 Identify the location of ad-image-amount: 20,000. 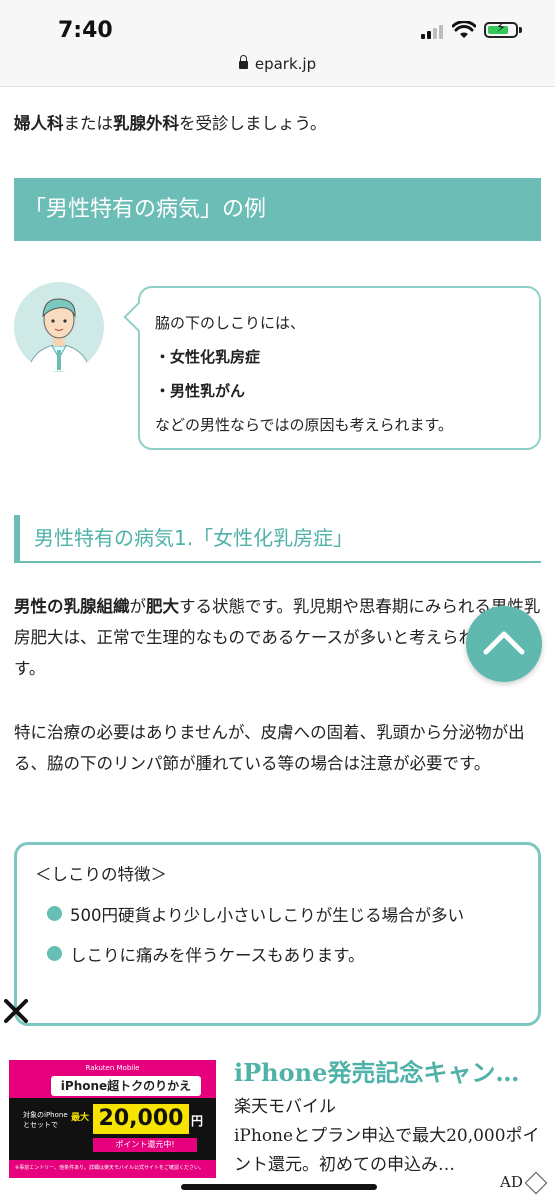
(141, 1119).